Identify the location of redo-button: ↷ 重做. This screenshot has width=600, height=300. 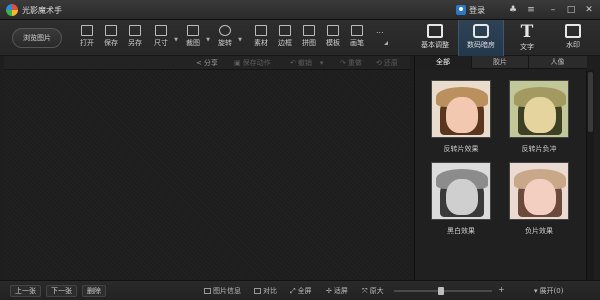
(351, 63).